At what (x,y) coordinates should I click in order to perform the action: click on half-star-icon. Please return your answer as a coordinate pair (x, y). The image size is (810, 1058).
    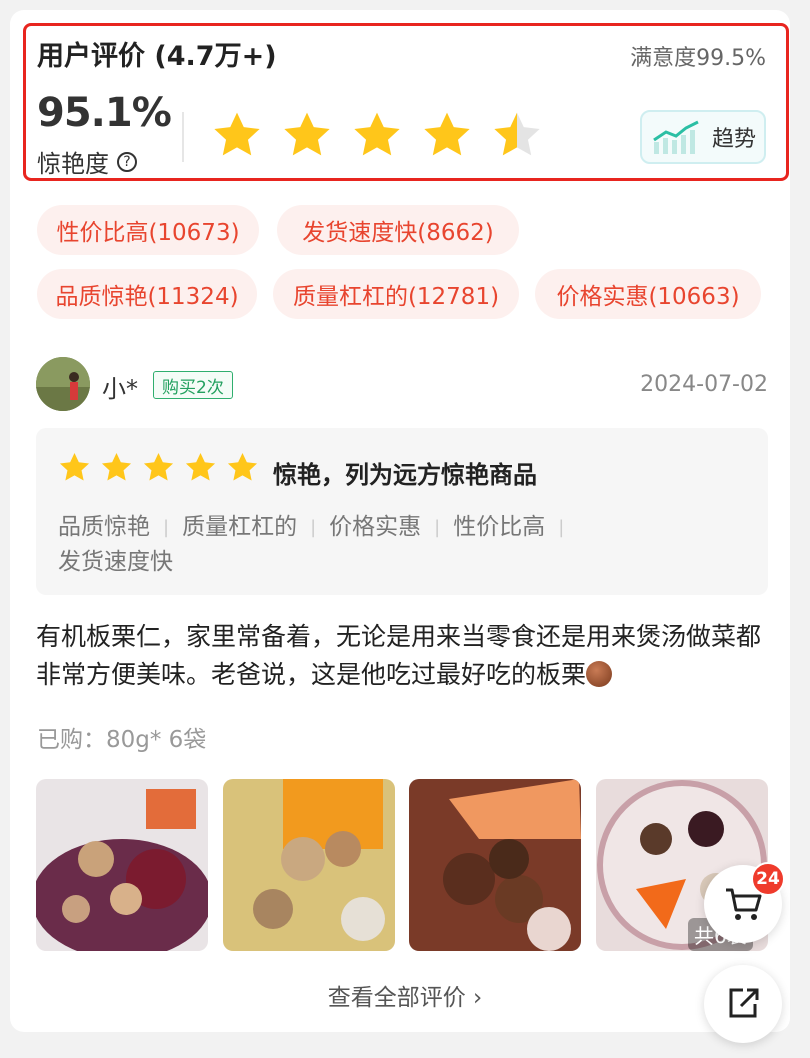
    Looking at the image, I should click on (517, 134).